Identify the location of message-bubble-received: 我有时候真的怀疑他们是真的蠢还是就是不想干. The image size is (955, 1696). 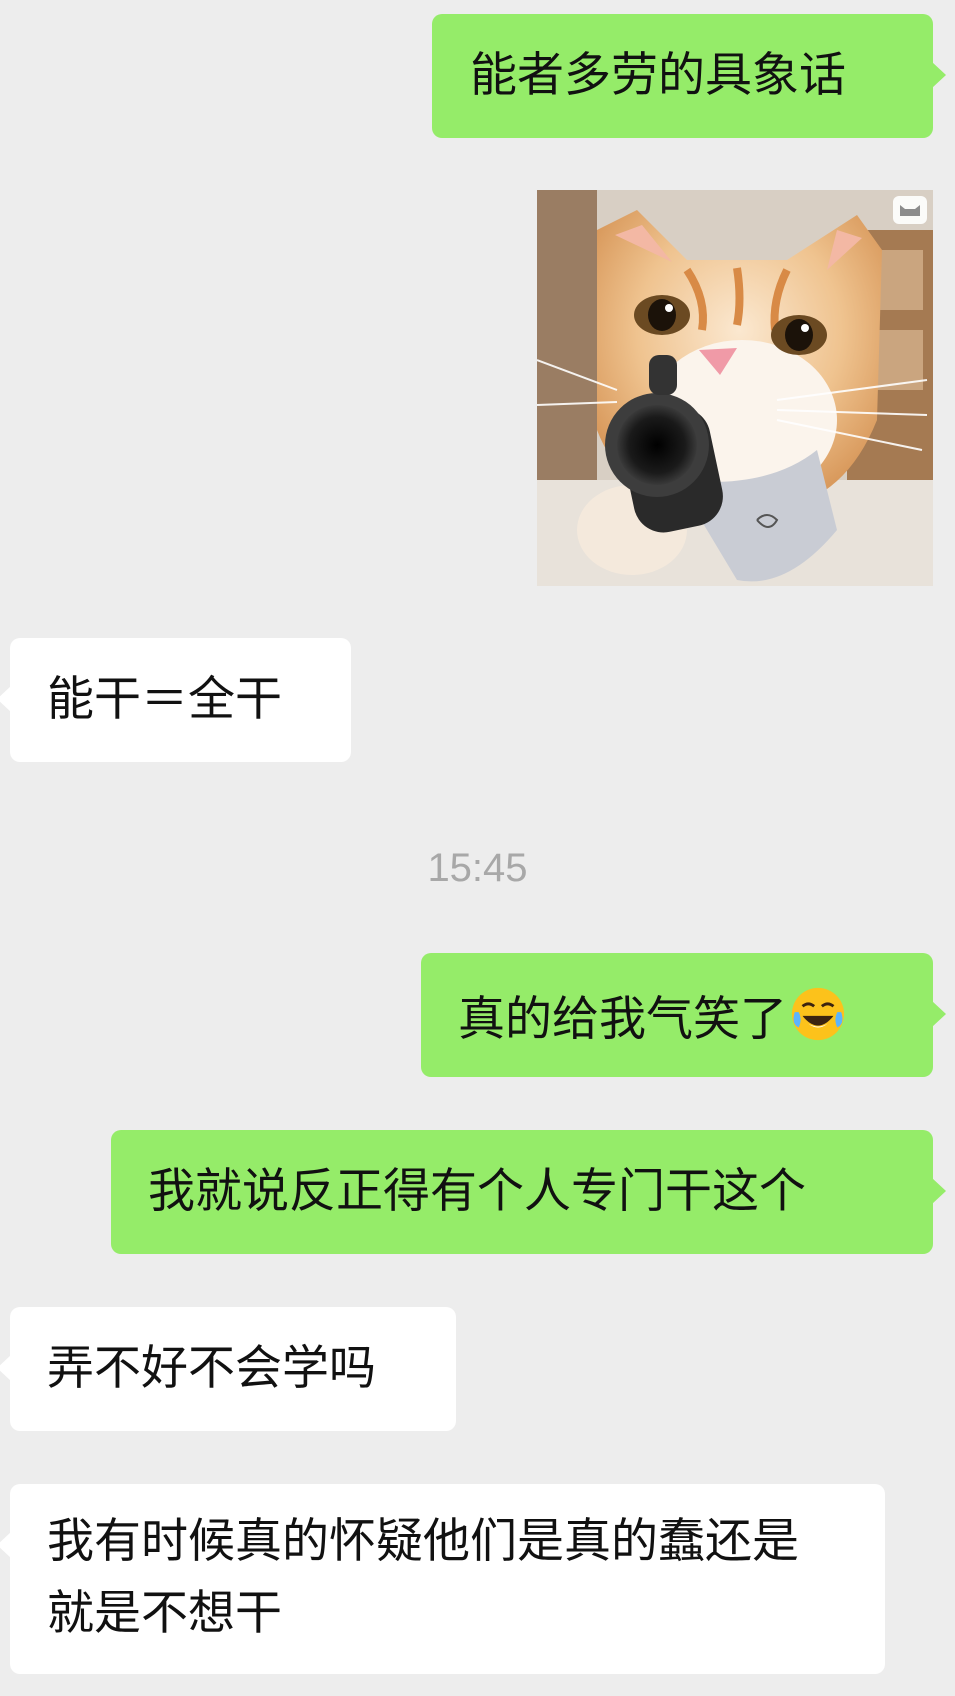
(442, 1579).